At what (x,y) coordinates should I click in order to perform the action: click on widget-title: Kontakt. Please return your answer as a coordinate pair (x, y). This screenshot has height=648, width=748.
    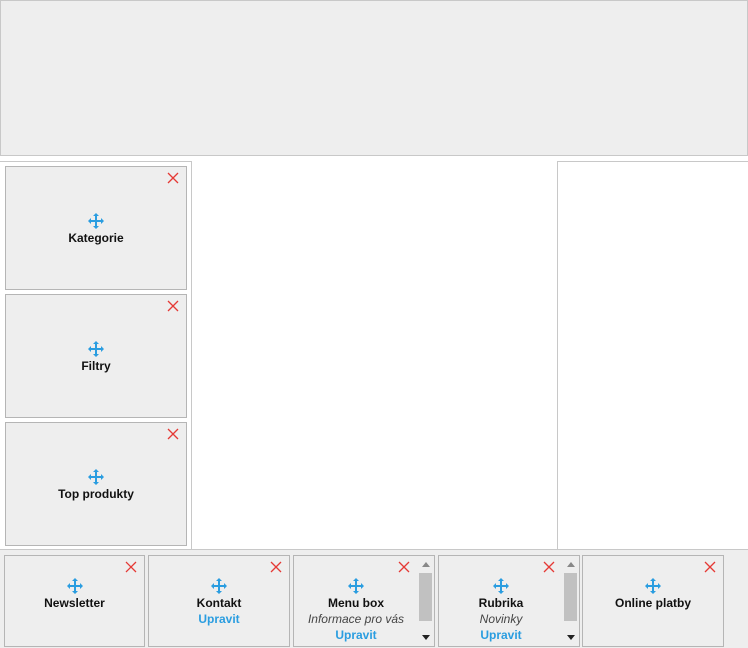
    Looking at the image, I should click on (219, 603).